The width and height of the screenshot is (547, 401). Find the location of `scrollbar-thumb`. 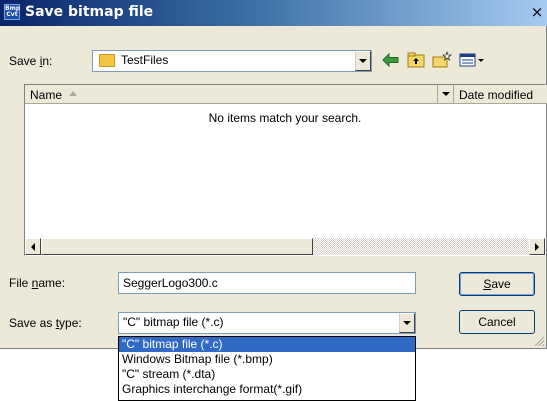

scrollbar-thumb is located at coordinates (177, 246).